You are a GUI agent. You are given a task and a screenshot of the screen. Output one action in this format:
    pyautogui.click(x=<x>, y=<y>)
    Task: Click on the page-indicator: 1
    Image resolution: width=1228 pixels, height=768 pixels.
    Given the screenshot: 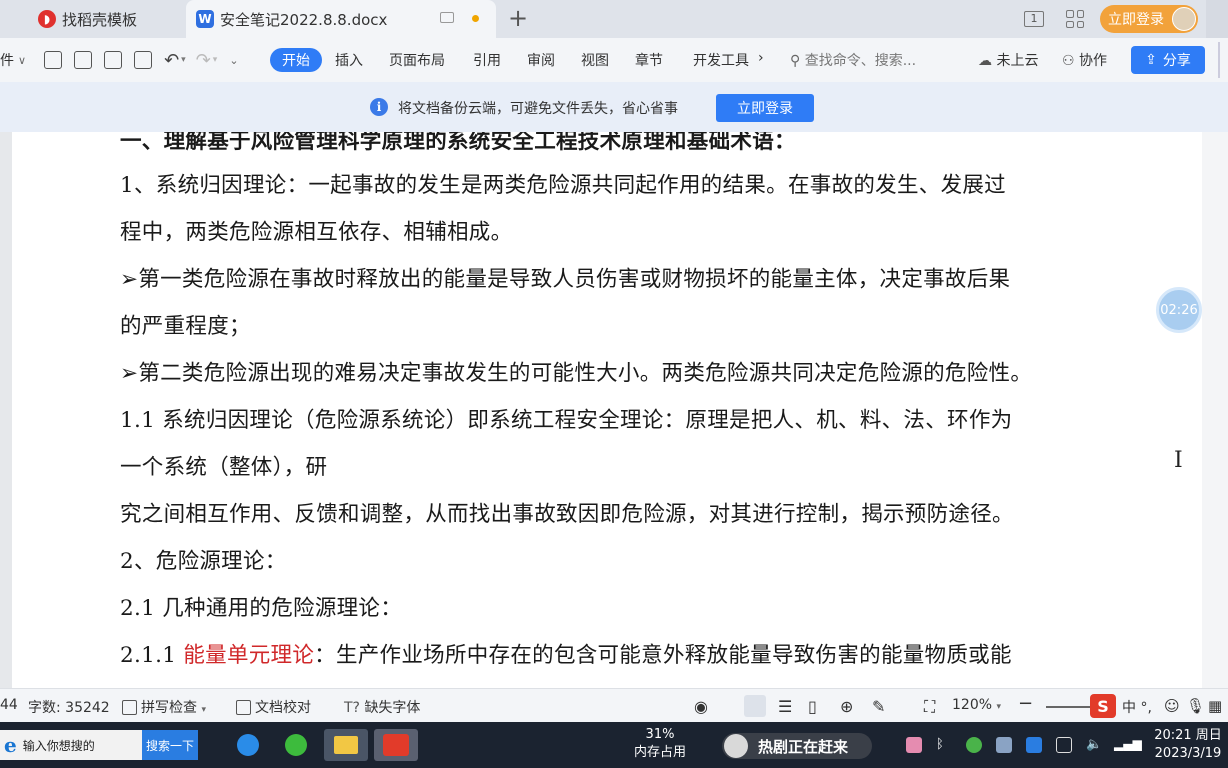 What is the action you would take?
    pyautogui.click(x=1034, y=18)
    